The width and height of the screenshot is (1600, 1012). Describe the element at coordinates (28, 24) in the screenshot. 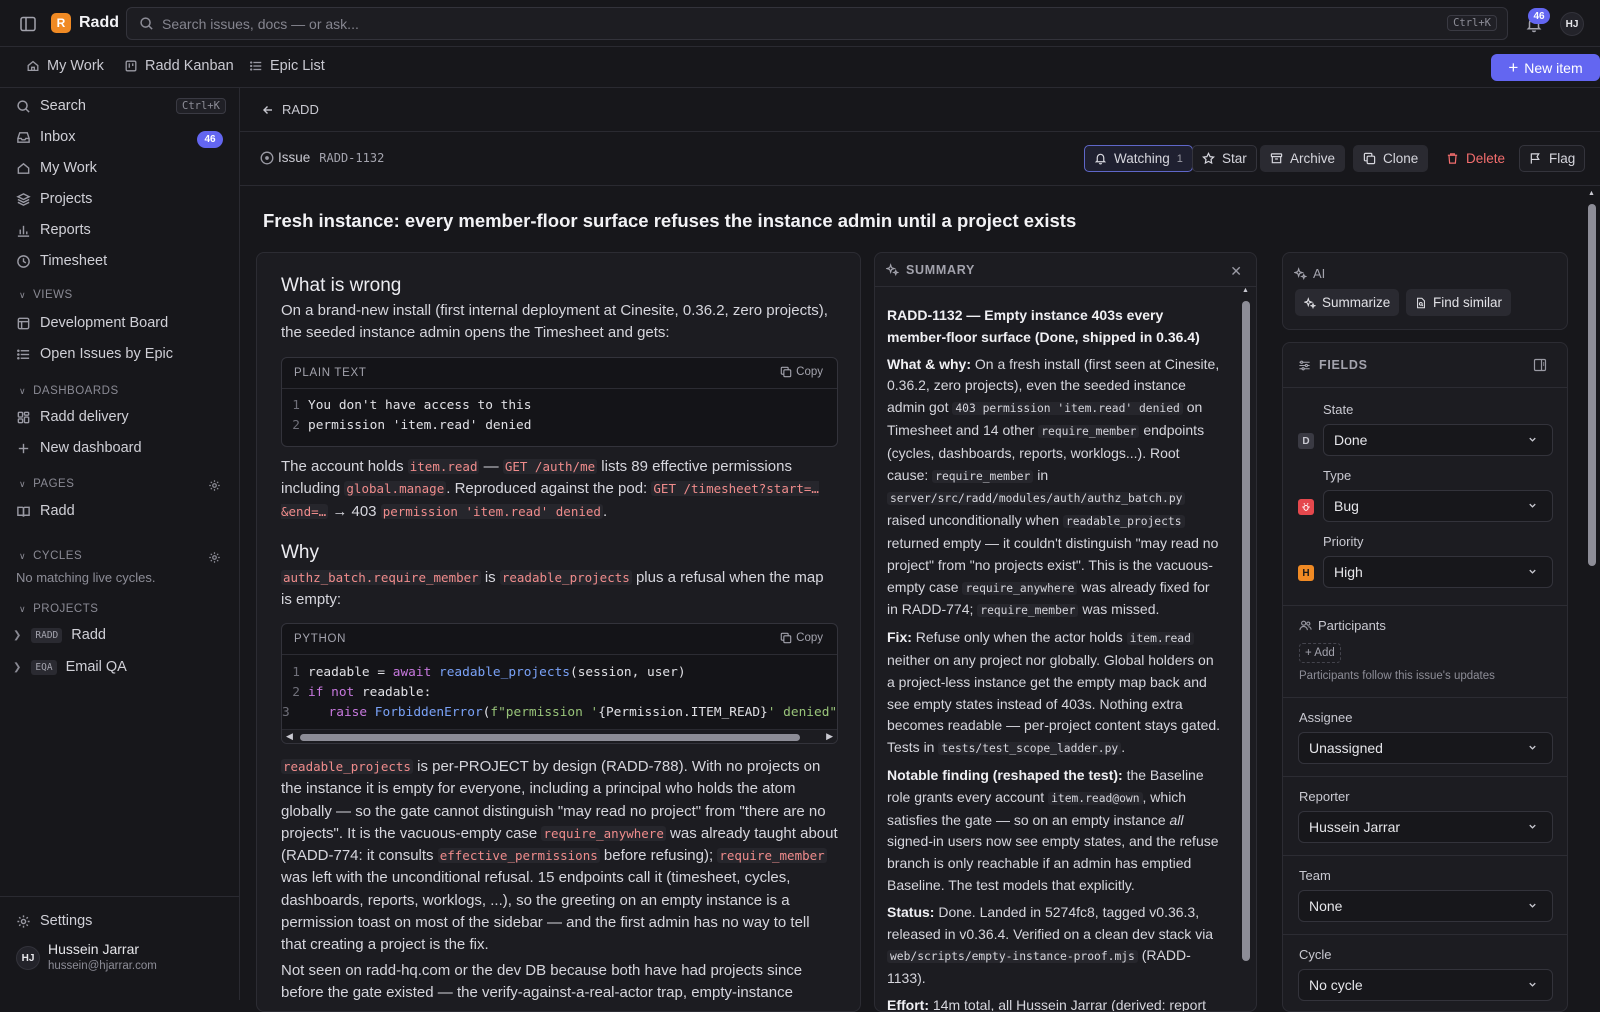

I see `sidebar-toggle-icon` at that location.